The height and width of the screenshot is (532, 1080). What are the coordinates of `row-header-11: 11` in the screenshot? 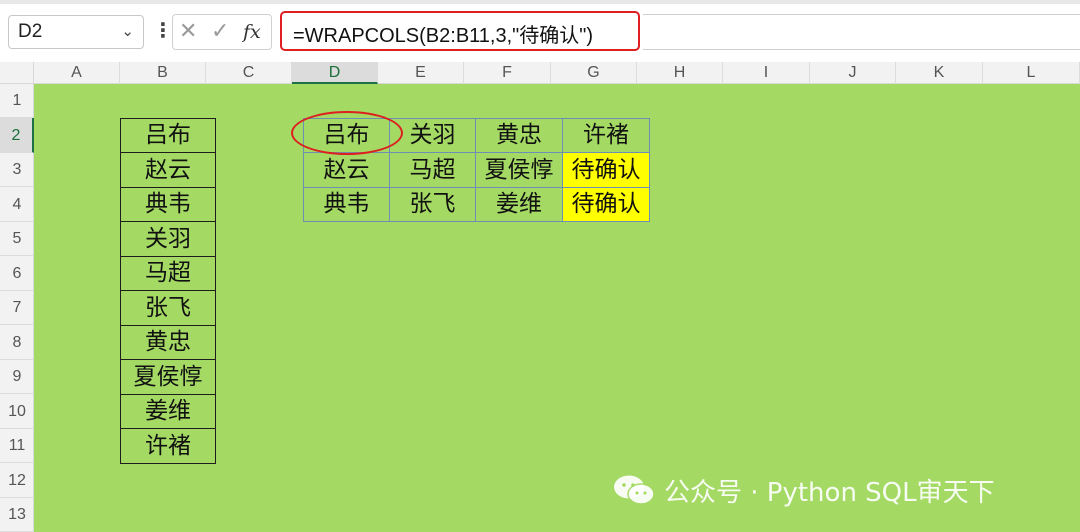 It's located at (17, 446).